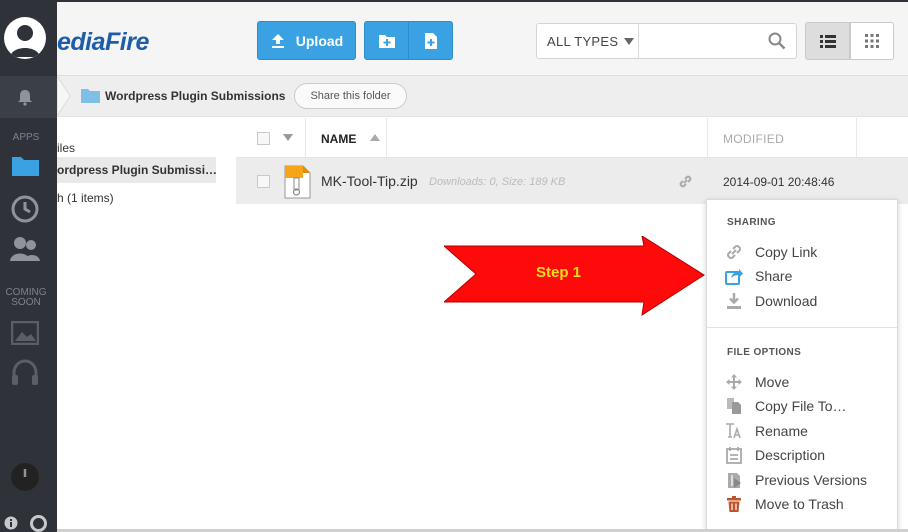 The image size is (908, 532). What do you see at coordinates (786, 252) in the screenshot?
I see `menu-item-label: Copy Link` at bounding box center [786, 252].